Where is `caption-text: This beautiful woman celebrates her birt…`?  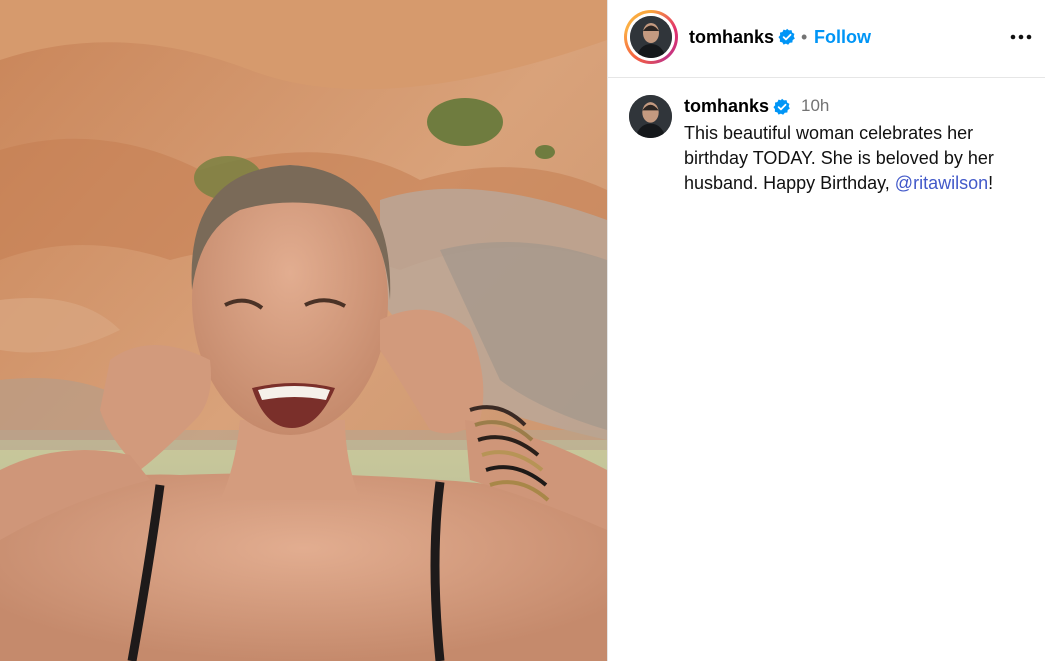
caption-text: This beautiful woman celebrates her birt… is located at coordinates (859, 158).